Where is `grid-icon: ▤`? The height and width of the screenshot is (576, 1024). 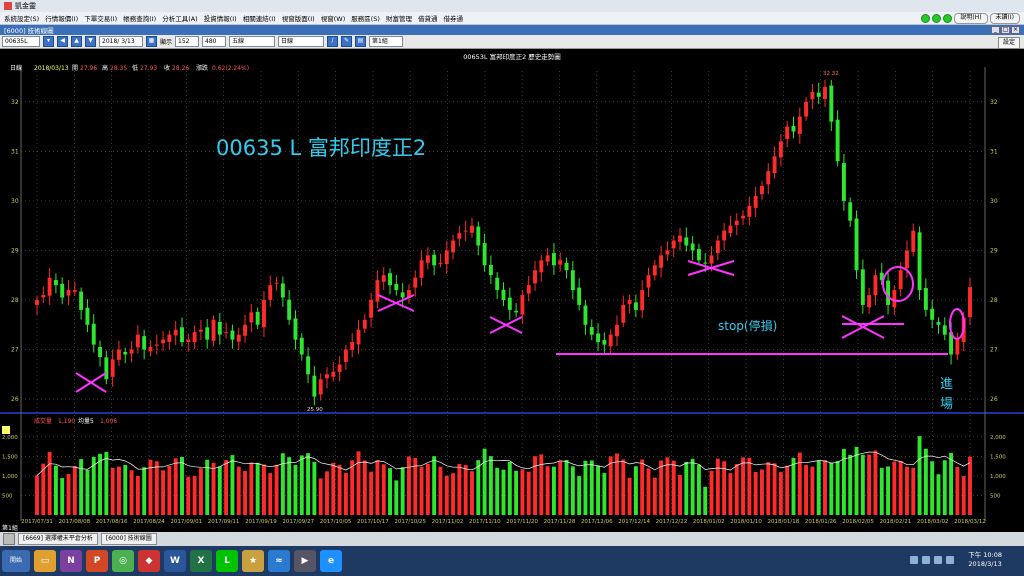
grid-icon: ▤ is located at coordinates (361, 41).